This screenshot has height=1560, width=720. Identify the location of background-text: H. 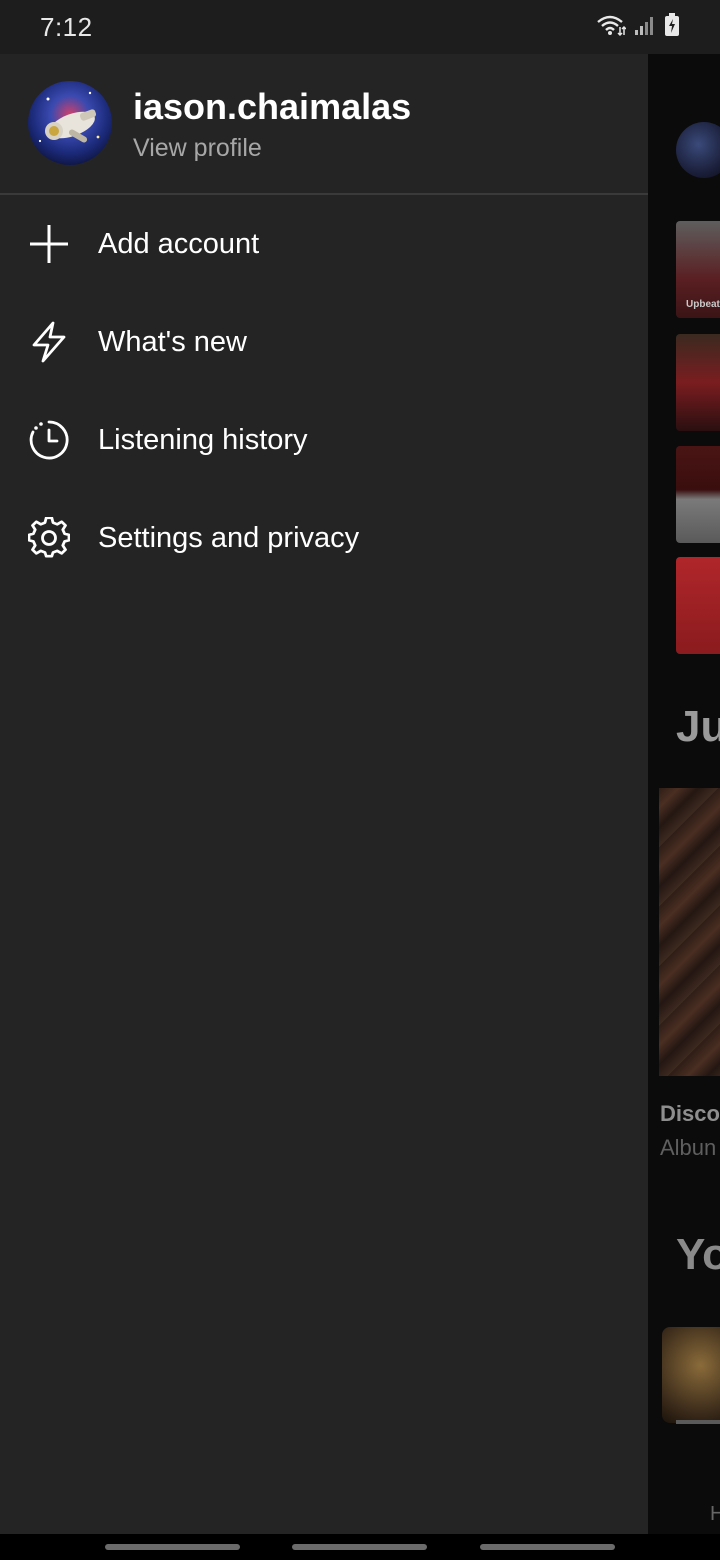
(715, 1514).